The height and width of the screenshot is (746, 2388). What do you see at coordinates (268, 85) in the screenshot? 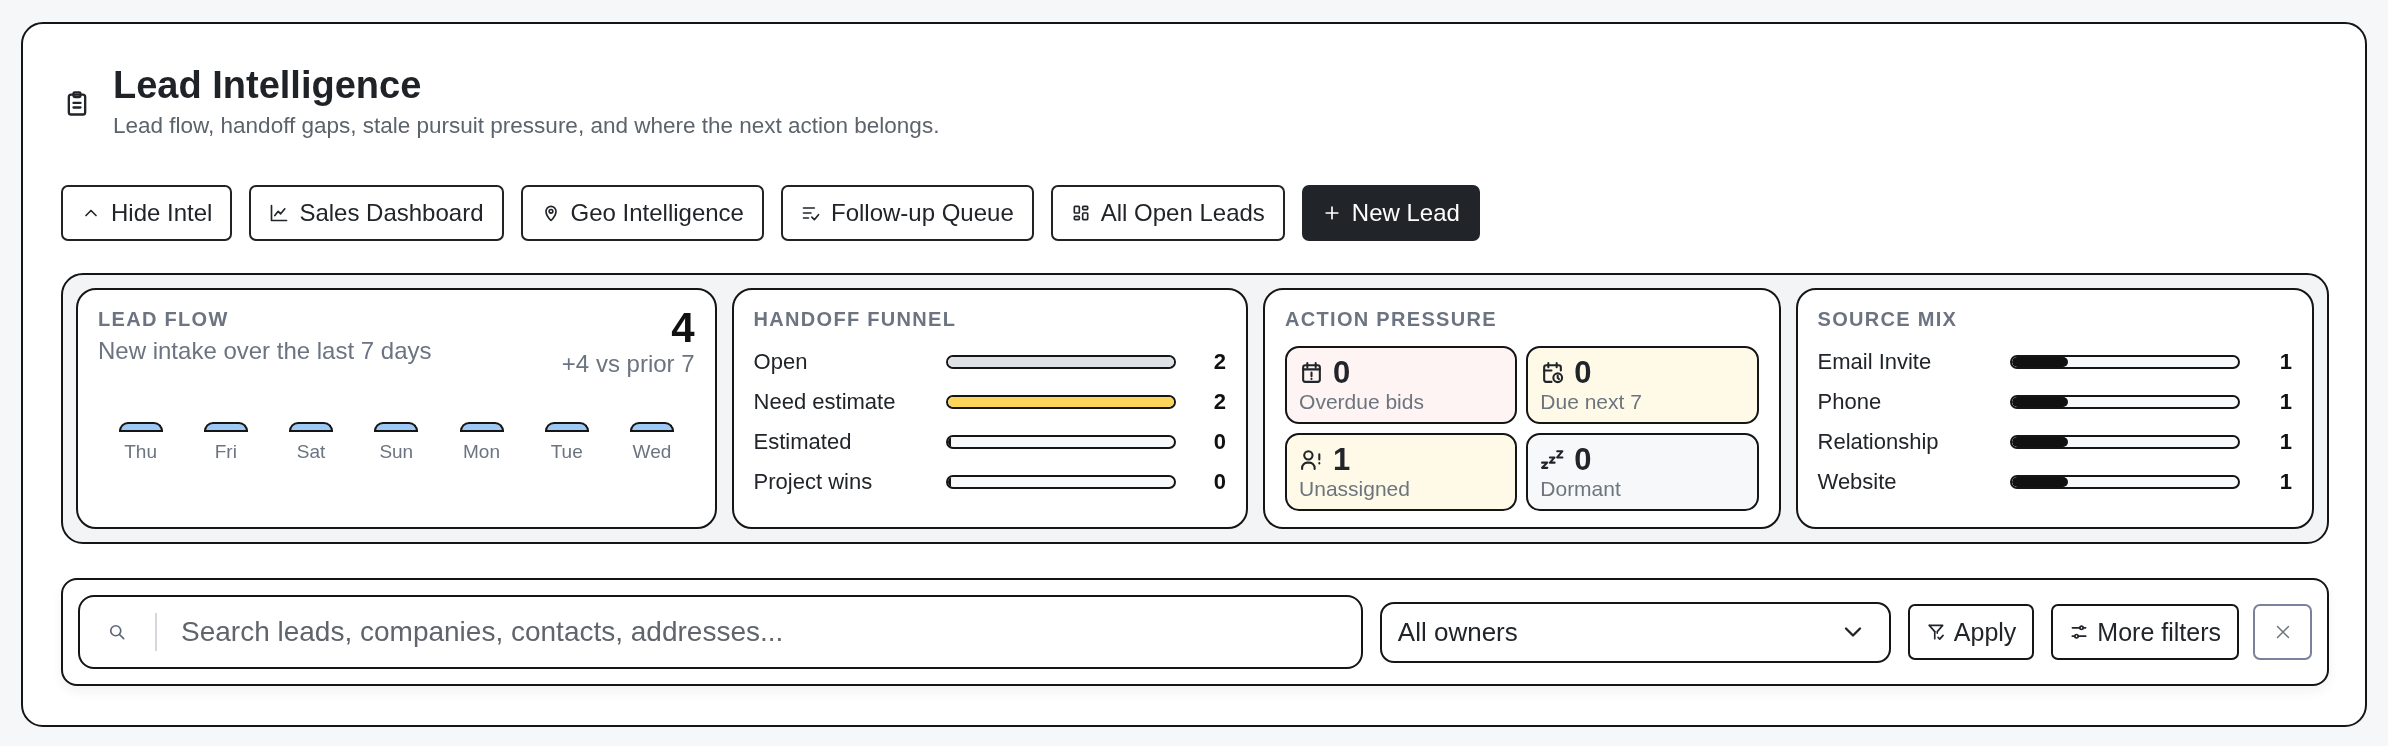
I see `page-title: Lead Intelligence` at bounding box center [268, 85].